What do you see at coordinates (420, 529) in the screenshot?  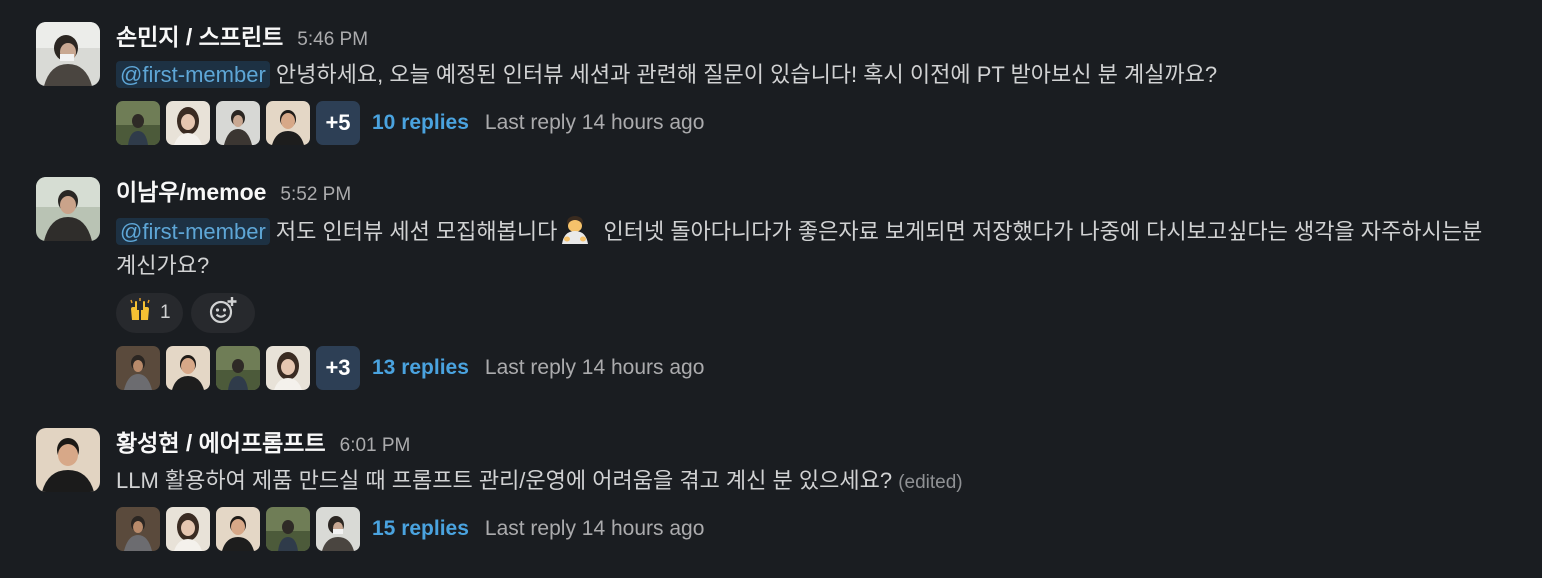 I see `replies-link: 15 replies` at bounding box center [420, 529].